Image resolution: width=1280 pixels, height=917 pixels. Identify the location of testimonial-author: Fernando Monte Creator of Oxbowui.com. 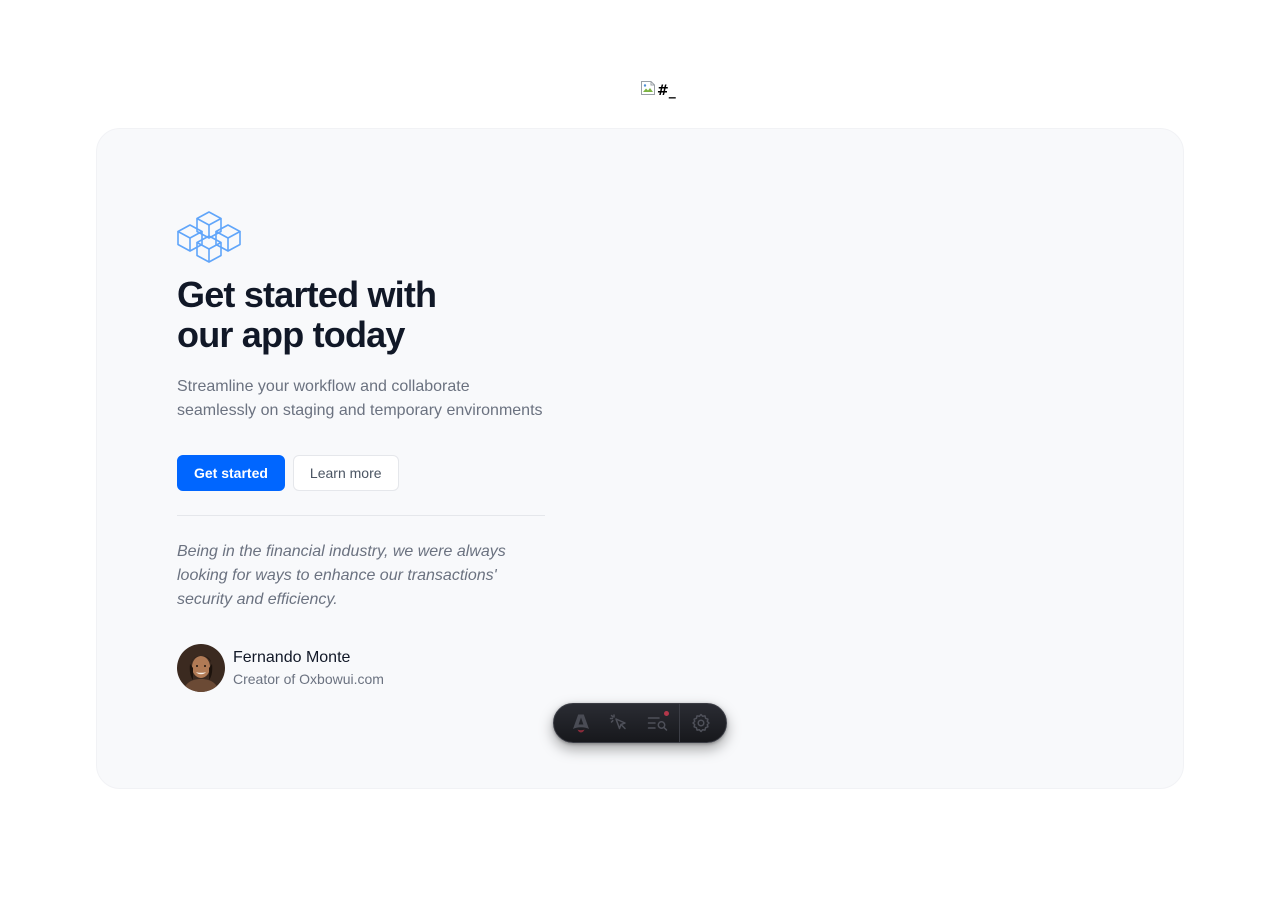
(361, 668).